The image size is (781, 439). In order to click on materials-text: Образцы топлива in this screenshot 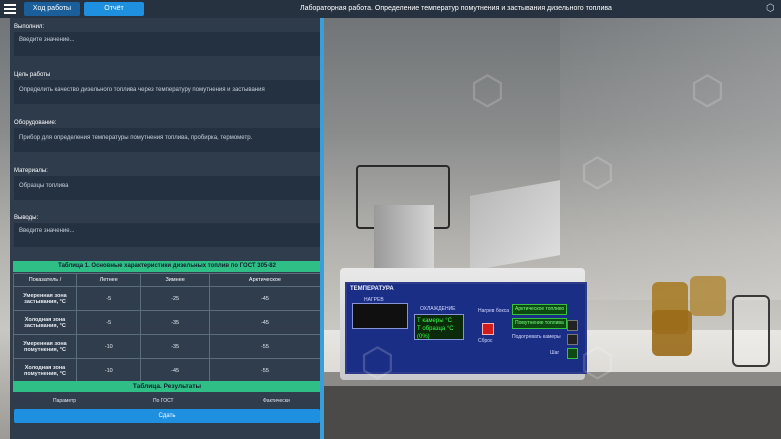, I will do `click(44, 186)`.